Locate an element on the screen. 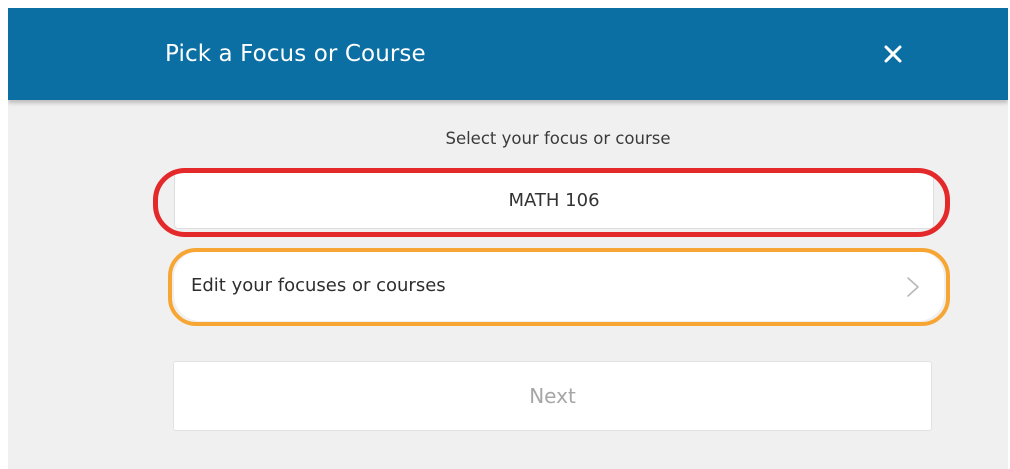  course-selector: MATH 106 is located at coordinates (554, 200).